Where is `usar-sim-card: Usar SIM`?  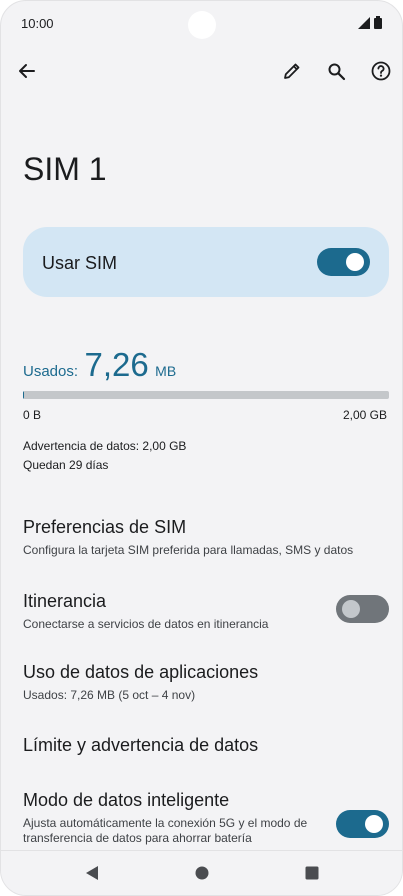 usar-sim-card: Usar SIM is located at coordinates (206, 262).